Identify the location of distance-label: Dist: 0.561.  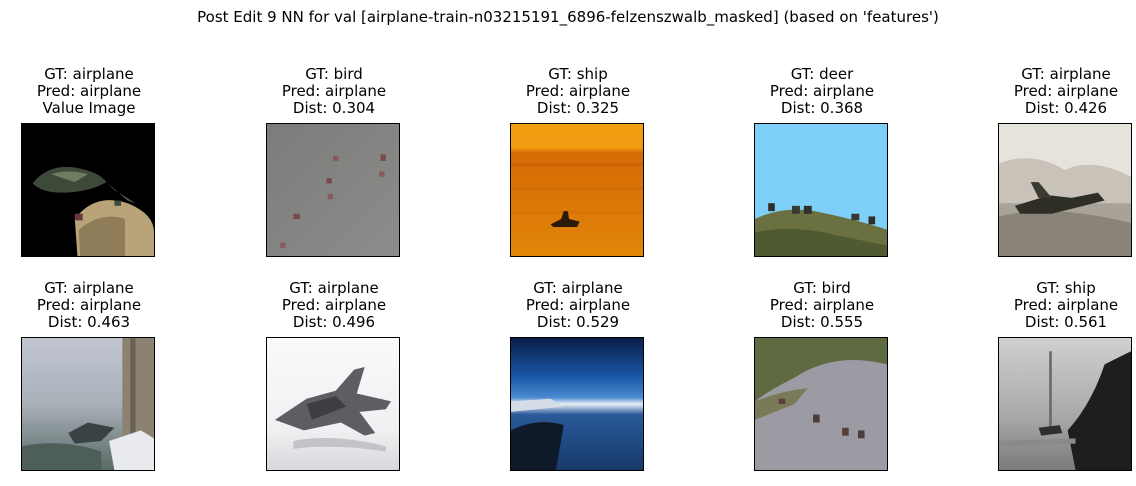
(1066, 322).